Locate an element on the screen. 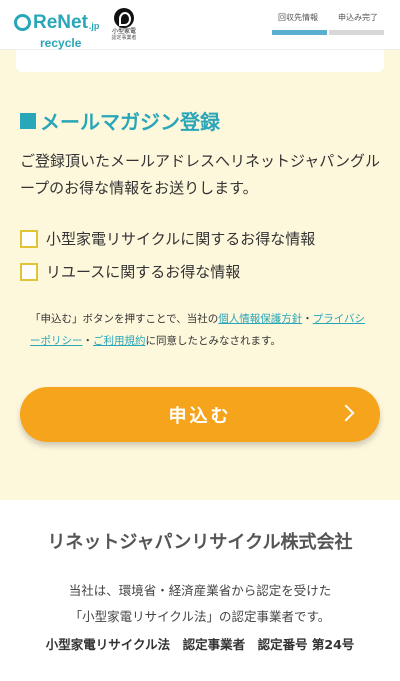 This screenshot has height=681, width=400. newsletter-title: メールマガジン登録 is located at coordinates (120, 120).